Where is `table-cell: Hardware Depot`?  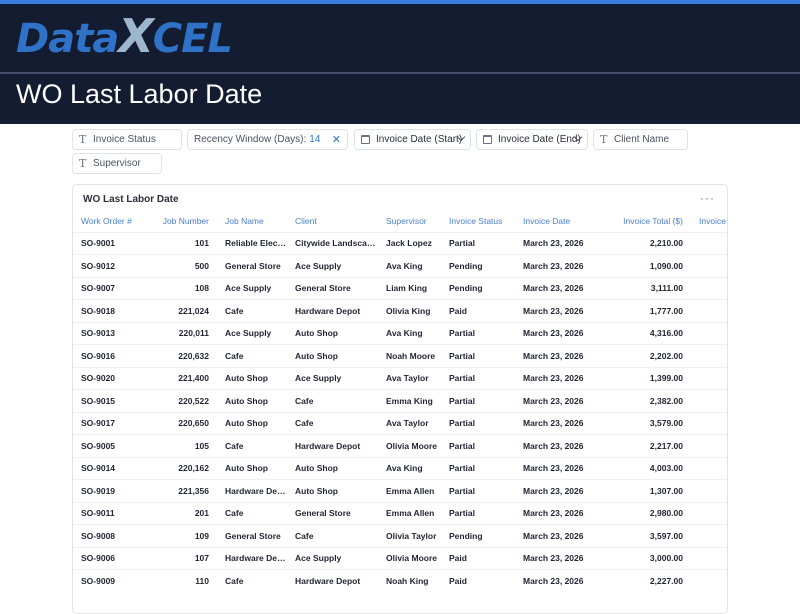 table-cell: Hardware Depot is located at coordinates (332, 310).